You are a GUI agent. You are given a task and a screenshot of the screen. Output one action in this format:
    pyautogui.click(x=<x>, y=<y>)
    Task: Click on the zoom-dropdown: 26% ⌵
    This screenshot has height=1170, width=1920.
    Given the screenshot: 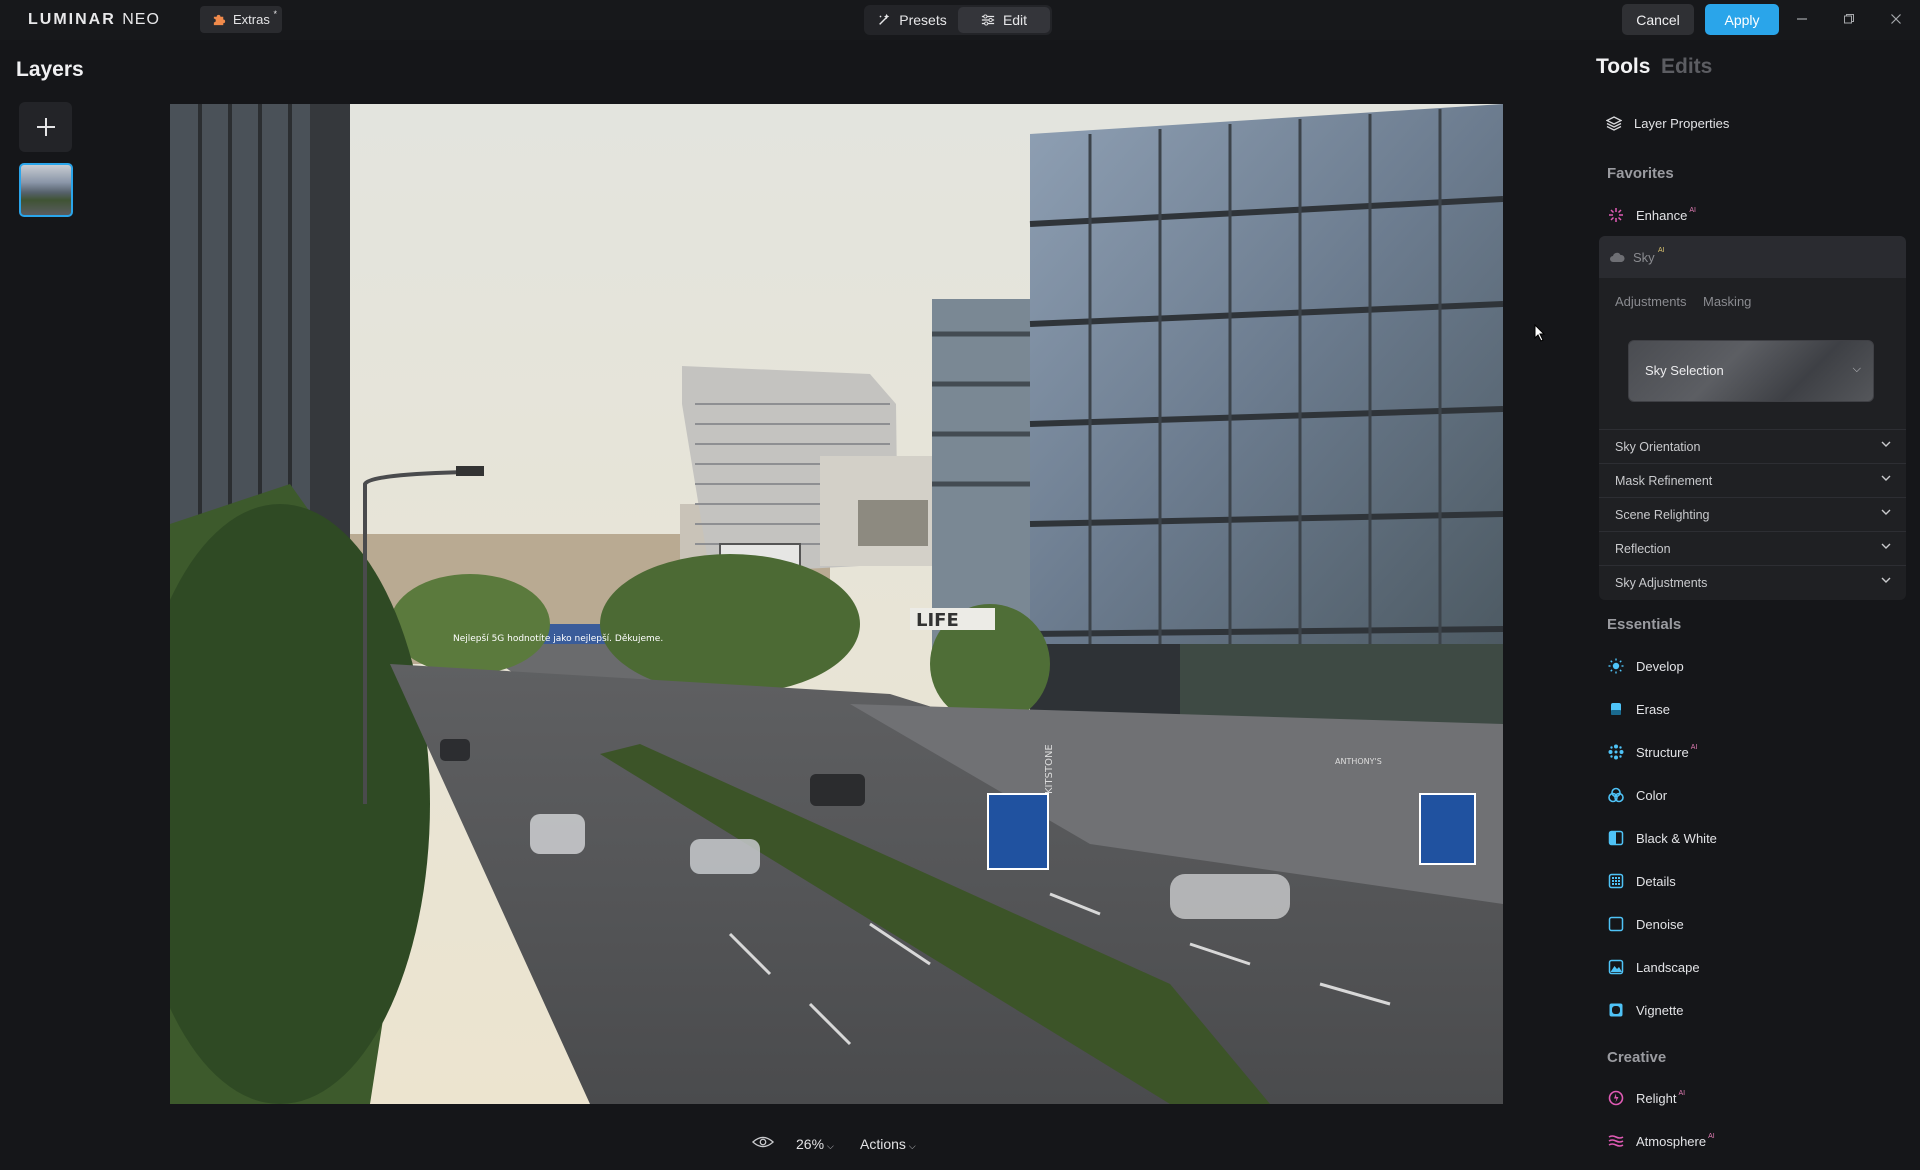 What is the action you would take?
    pyautogui.click(x=815, y=1144)
    